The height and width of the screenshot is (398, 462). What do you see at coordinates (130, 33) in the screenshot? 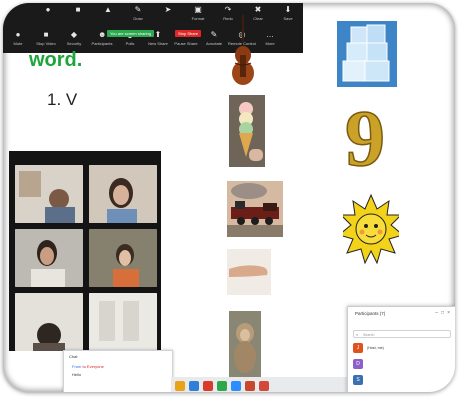
I see `sharing-indicator: You are screen sharing` at bounding box center [130, 33].